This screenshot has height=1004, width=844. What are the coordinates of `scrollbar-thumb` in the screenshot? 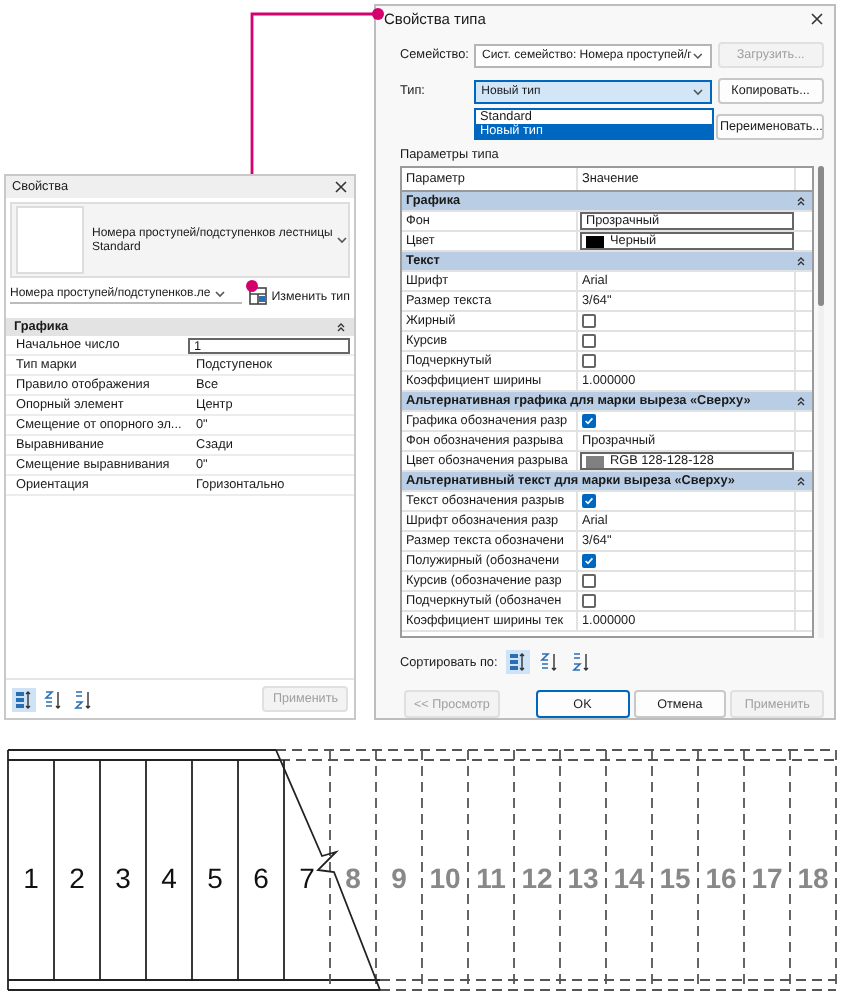 It's located at (821, 236).